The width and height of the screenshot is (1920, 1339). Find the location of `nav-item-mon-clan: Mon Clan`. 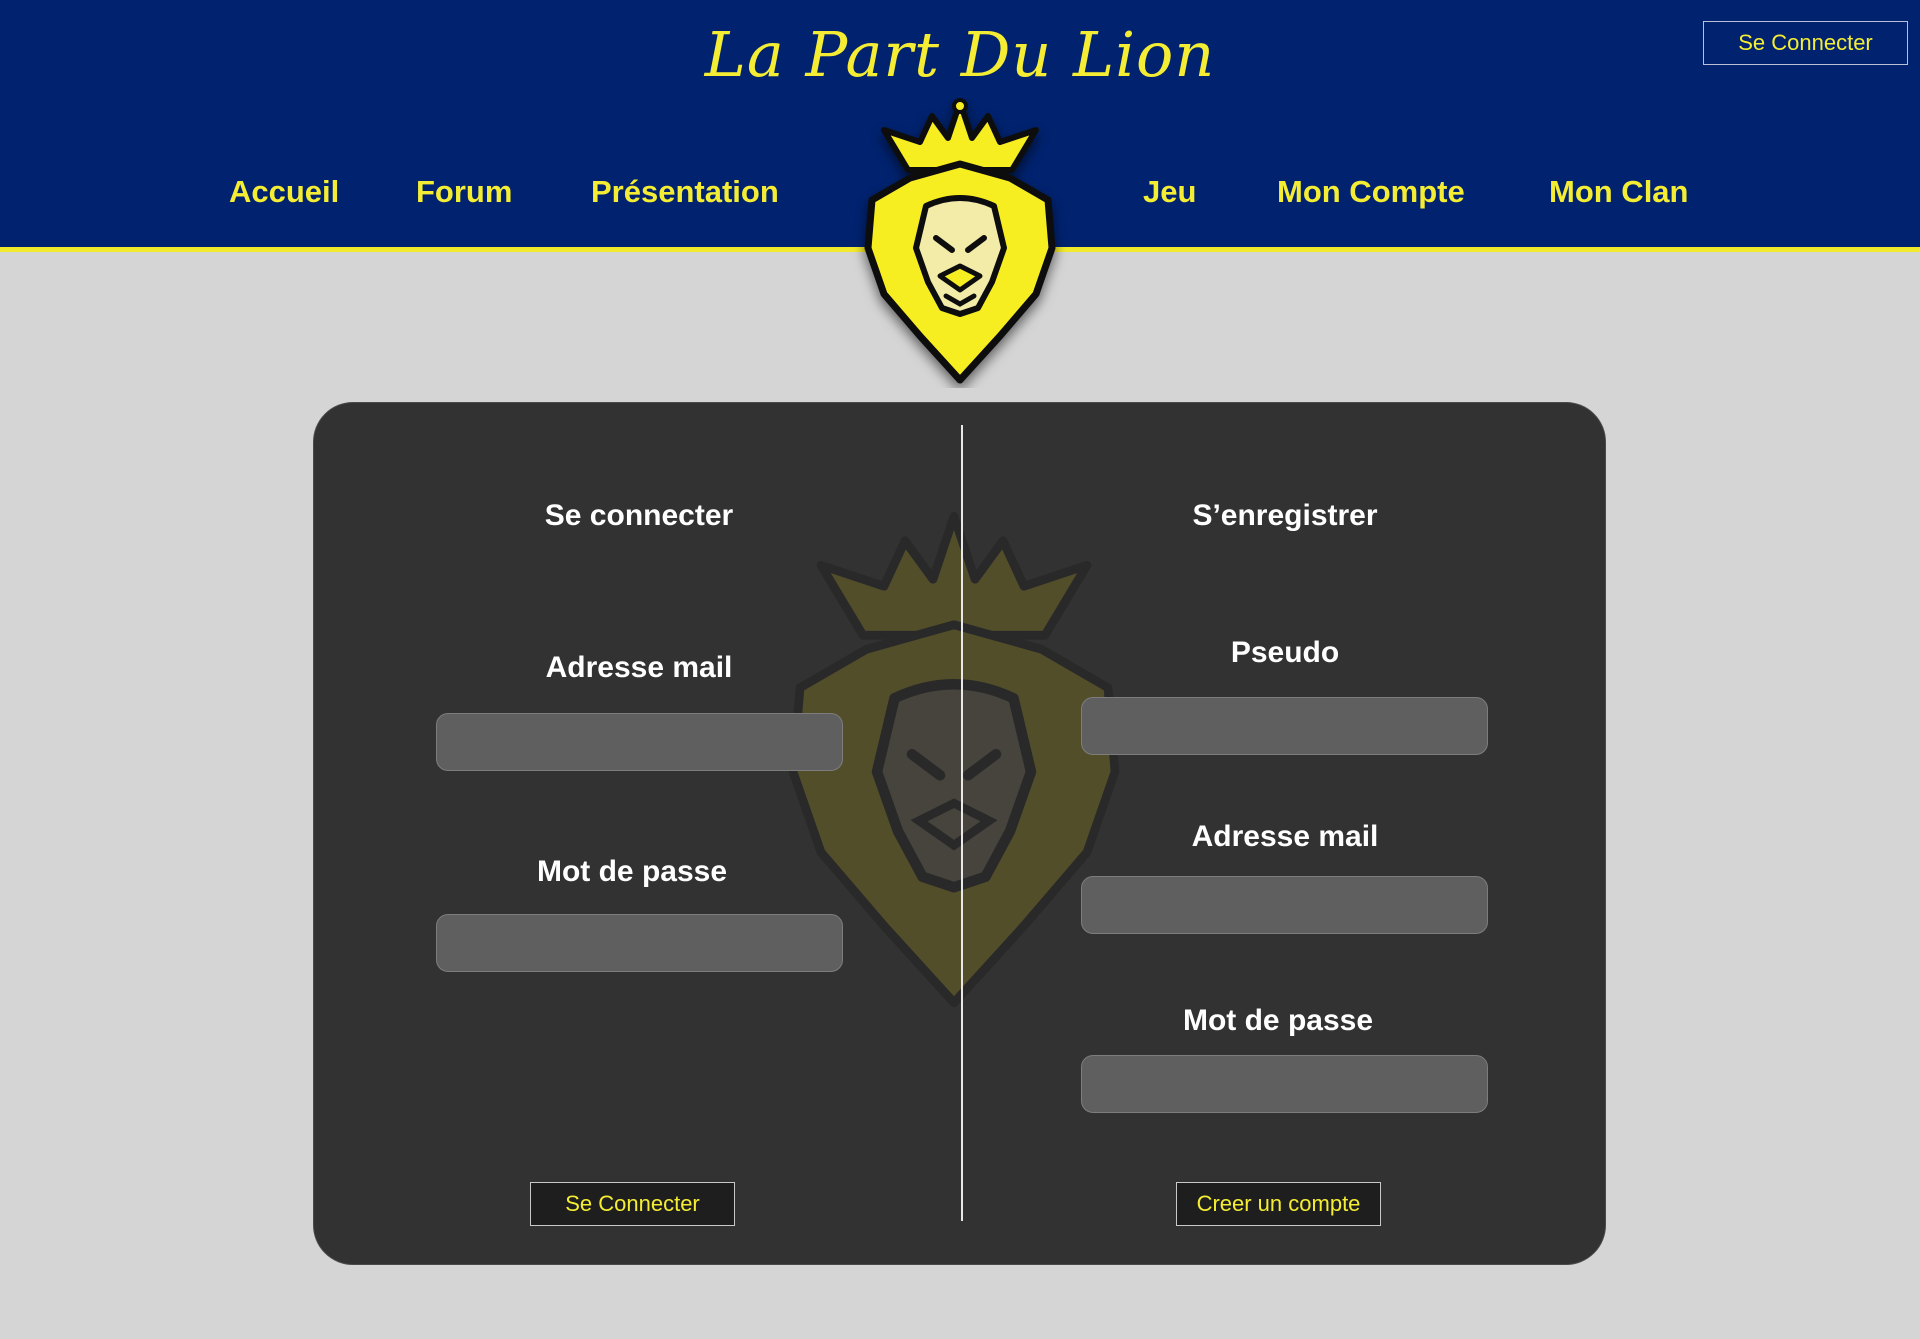

nav-item-mon-clan: Mon Clan is located at coordinates (1619, 192).